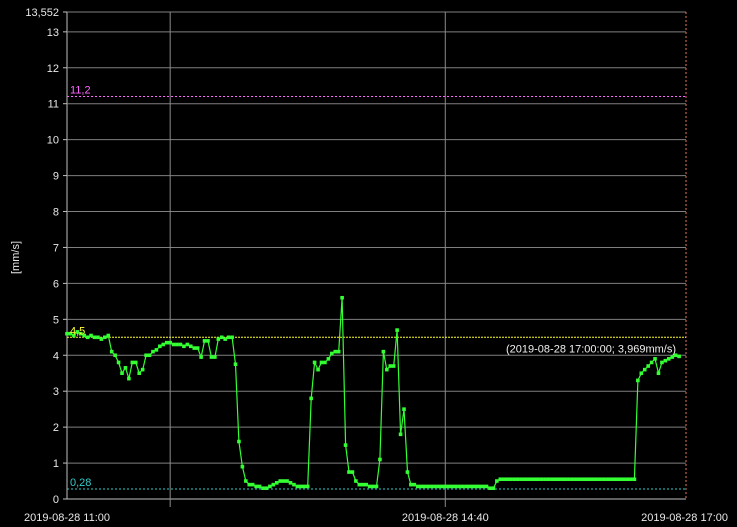 This screenshot has height=527, width=737. Describe the element at coordinates (56, 464) in the screenshot. I see `y-tick-label: 1` at that location.